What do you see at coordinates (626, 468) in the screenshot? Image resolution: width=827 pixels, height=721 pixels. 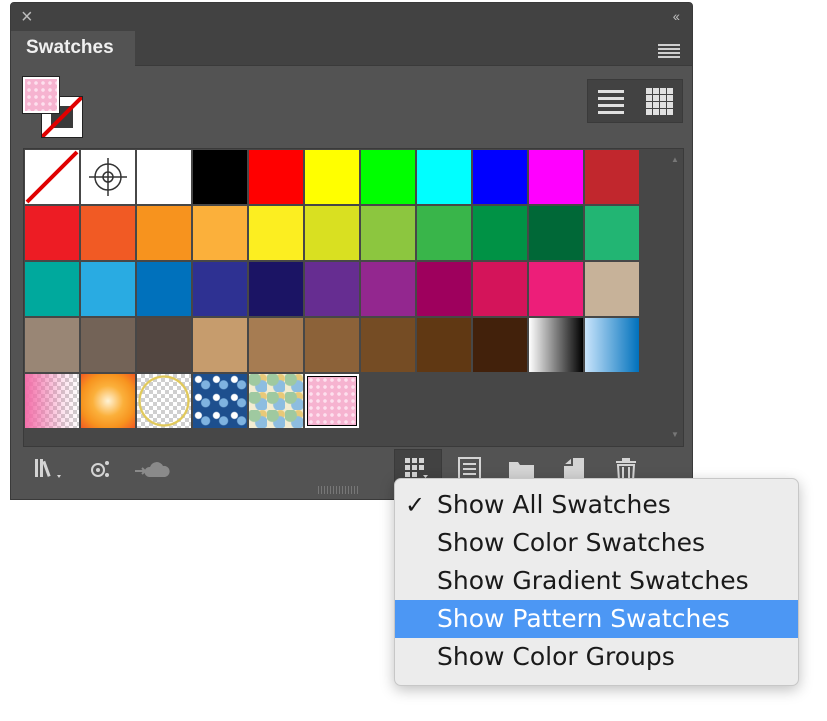 I see `delete-swatch-icon` at bounding box center [626, 468].